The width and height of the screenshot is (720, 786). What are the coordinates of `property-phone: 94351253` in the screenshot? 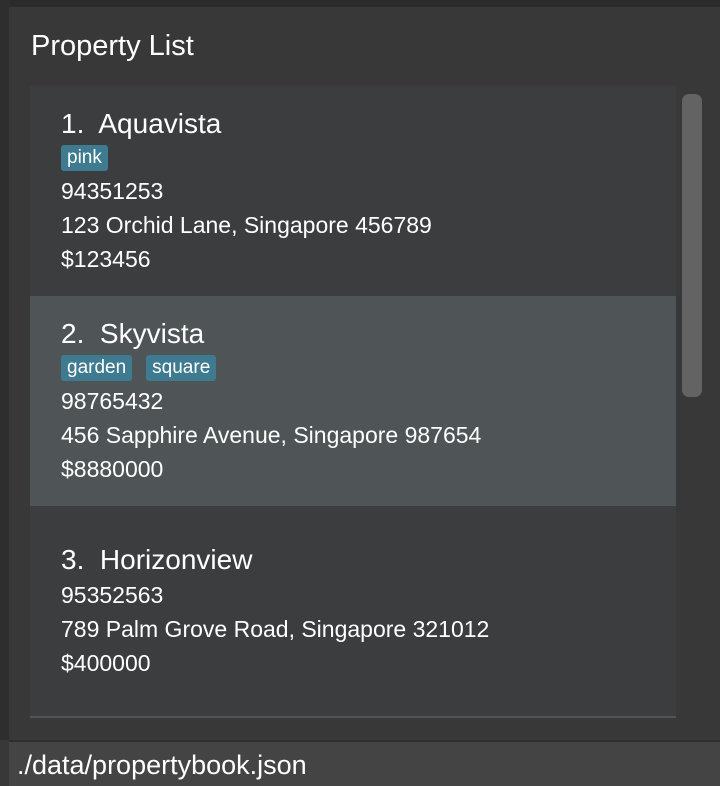 It's located at (112, 191).